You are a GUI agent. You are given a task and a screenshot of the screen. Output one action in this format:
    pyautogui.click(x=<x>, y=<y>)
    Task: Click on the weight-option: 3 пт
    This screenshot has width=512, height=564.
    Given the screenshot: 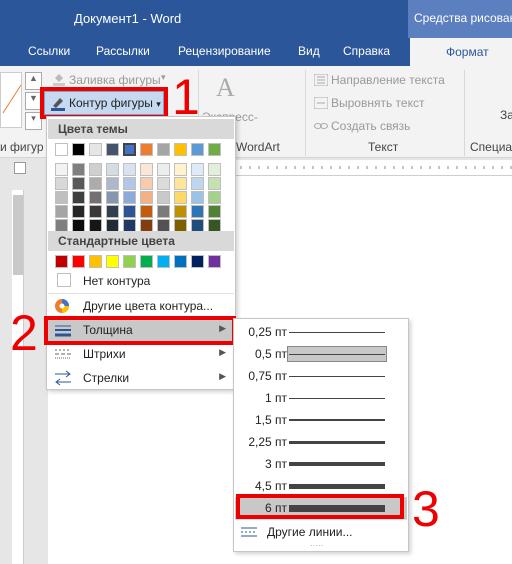 What is the action you would take?
    pyautogui.click(x=321, y=464)
    